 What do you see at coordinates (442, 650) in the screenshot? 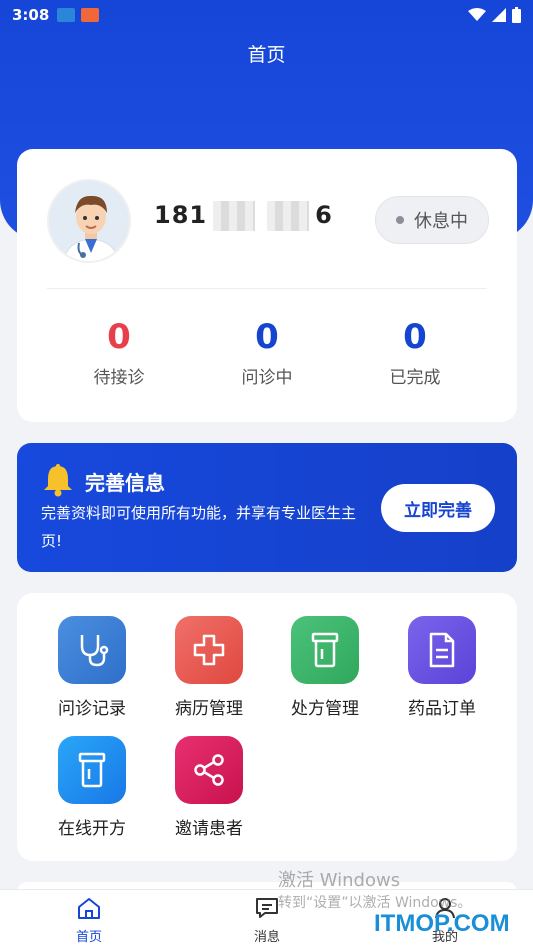
I see `document-icon` at bounding box center [442, 650].